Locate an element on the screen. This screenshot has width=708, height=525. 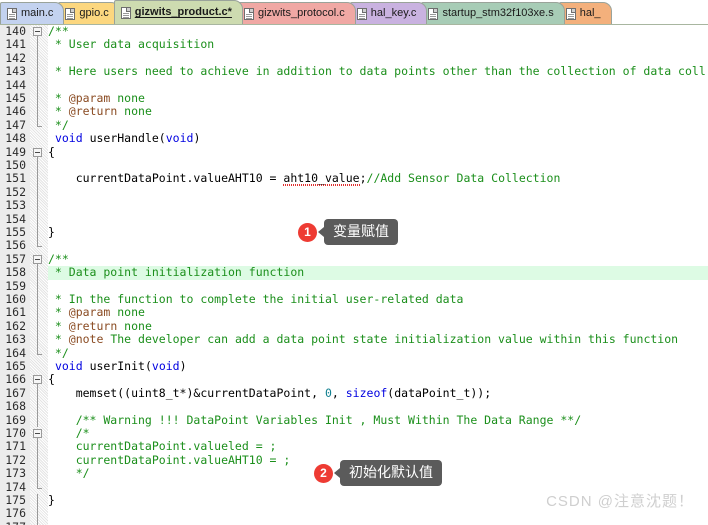
editor-tab-1: gpio.c is located at coordinates (89, 13).